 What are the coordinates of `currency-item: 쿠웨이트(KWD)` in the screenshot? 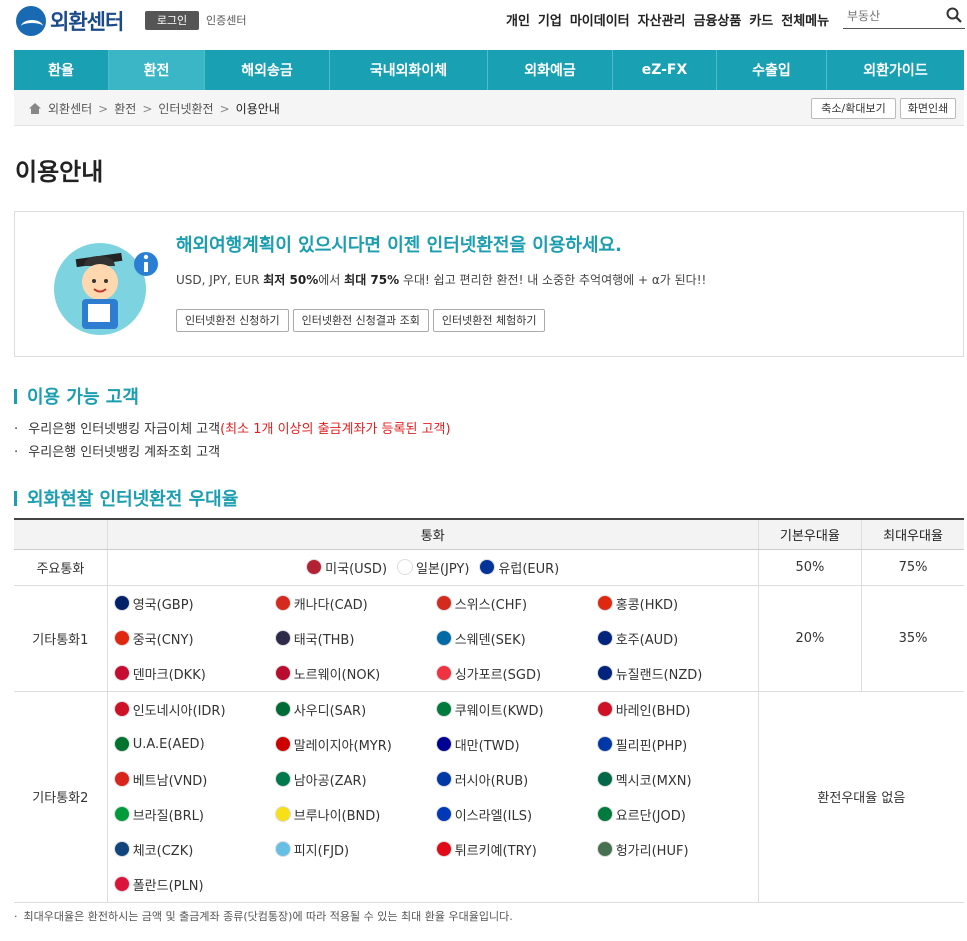 It's located at (516, 709).